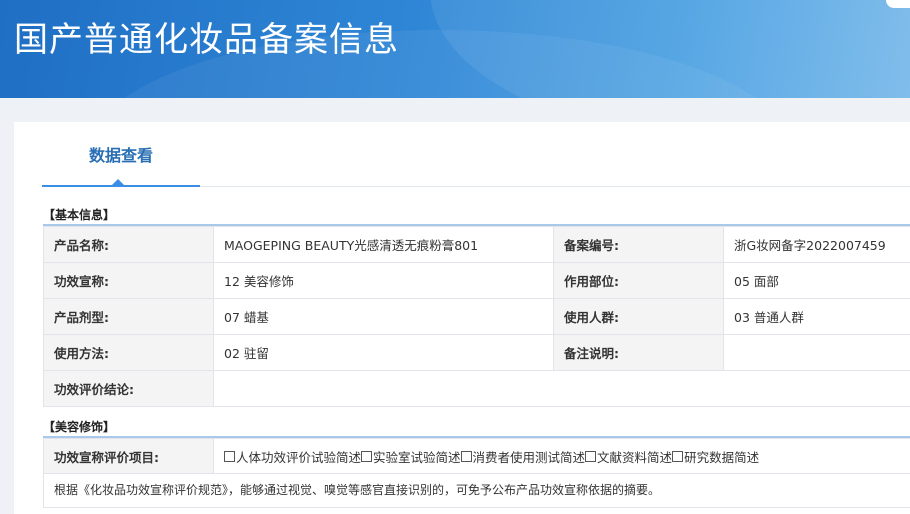  I want to click on tab-bar: 数据查看, so click(476, 154).